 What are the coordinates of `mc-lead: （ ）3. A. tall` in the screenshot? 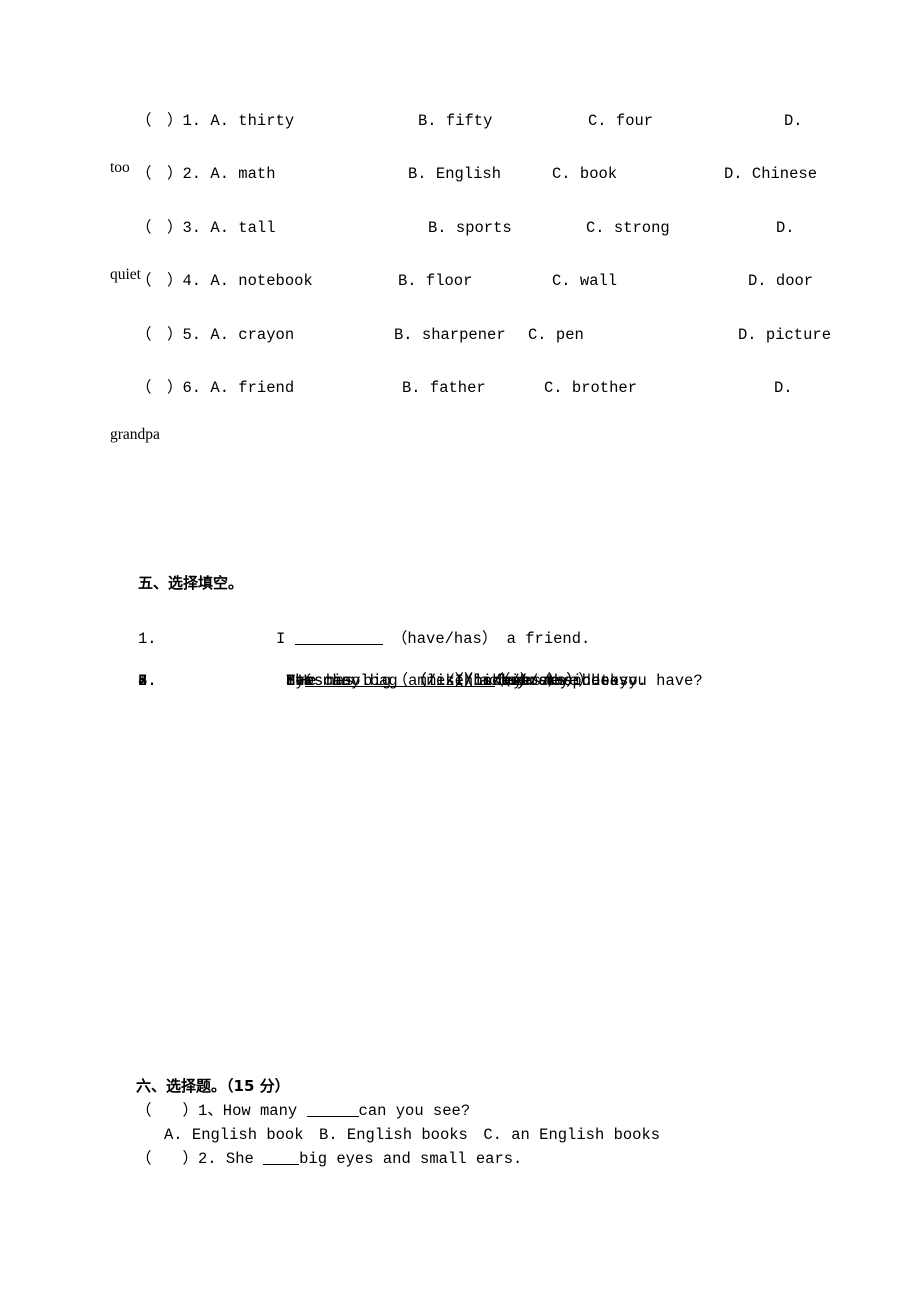 It's located at (206, 227).